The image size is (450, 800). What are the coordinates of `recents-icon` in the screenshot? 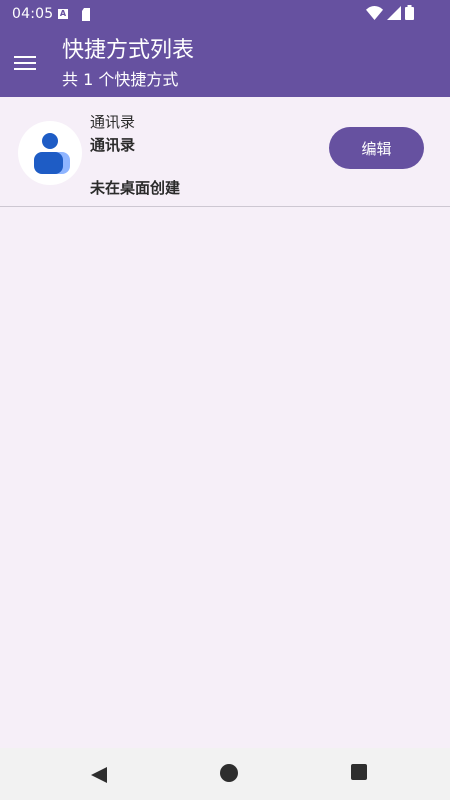 It's located at (359, 772).